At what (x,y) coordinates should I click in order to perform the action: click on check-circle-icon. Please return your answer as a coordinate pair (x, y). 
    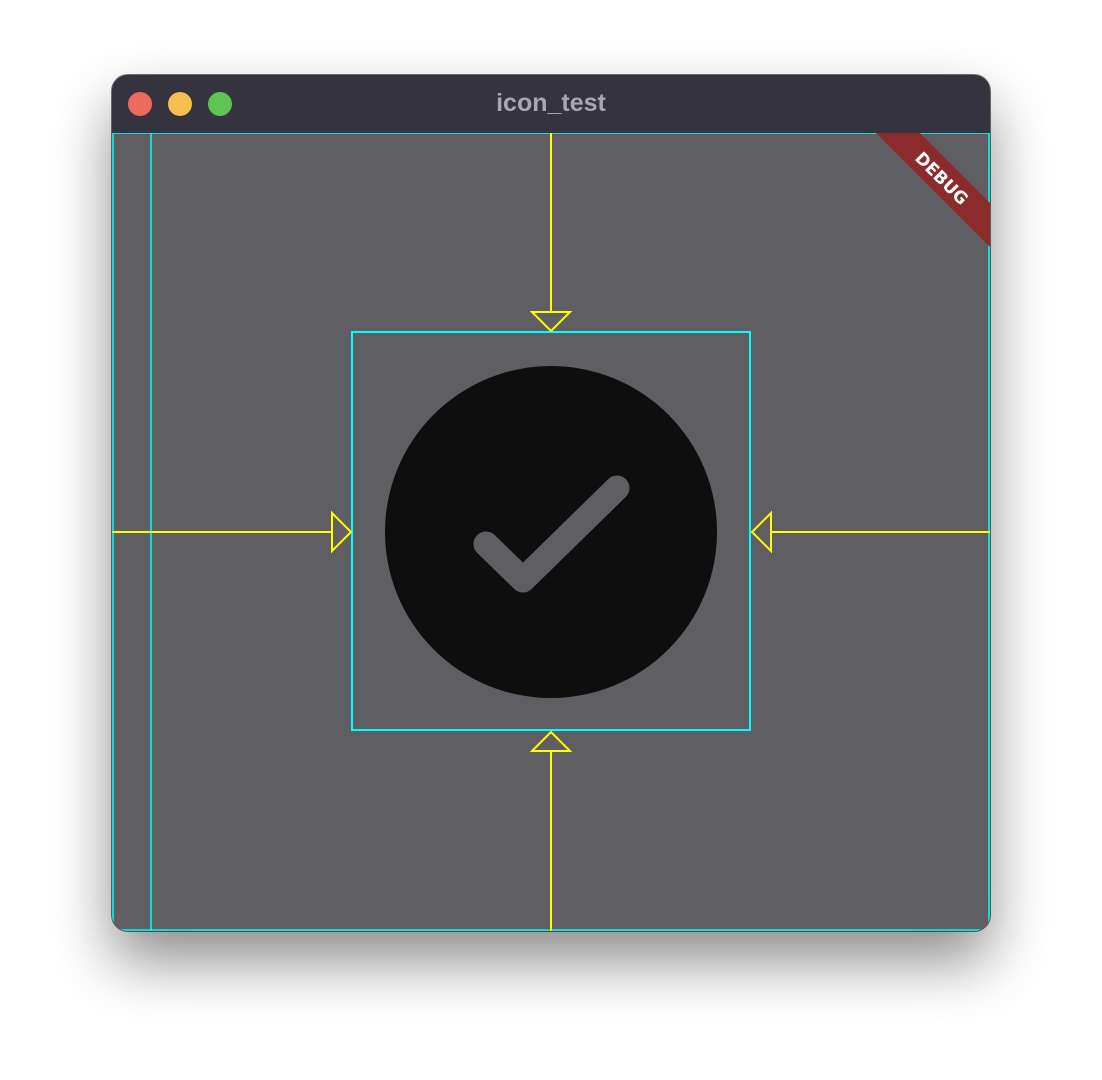
    Looking at the image, I should click on (551, 532).